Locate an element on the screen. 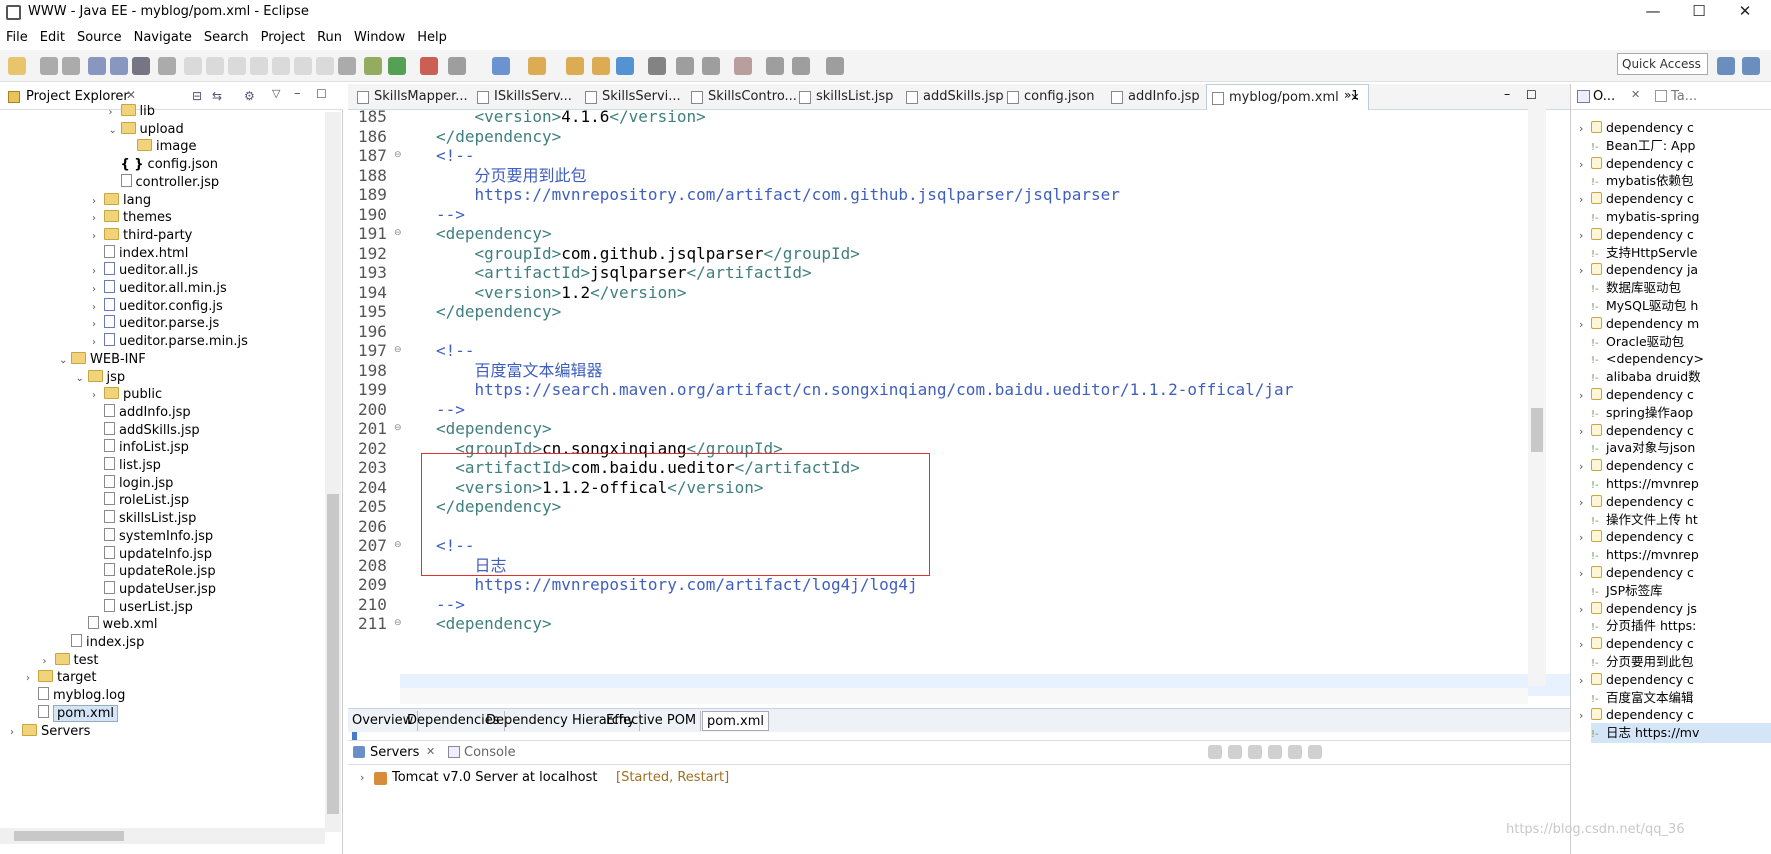 Image resolution: width=1771 pixels, height=854 pixels. menu-source: Source is located at coordinates (99, 35).